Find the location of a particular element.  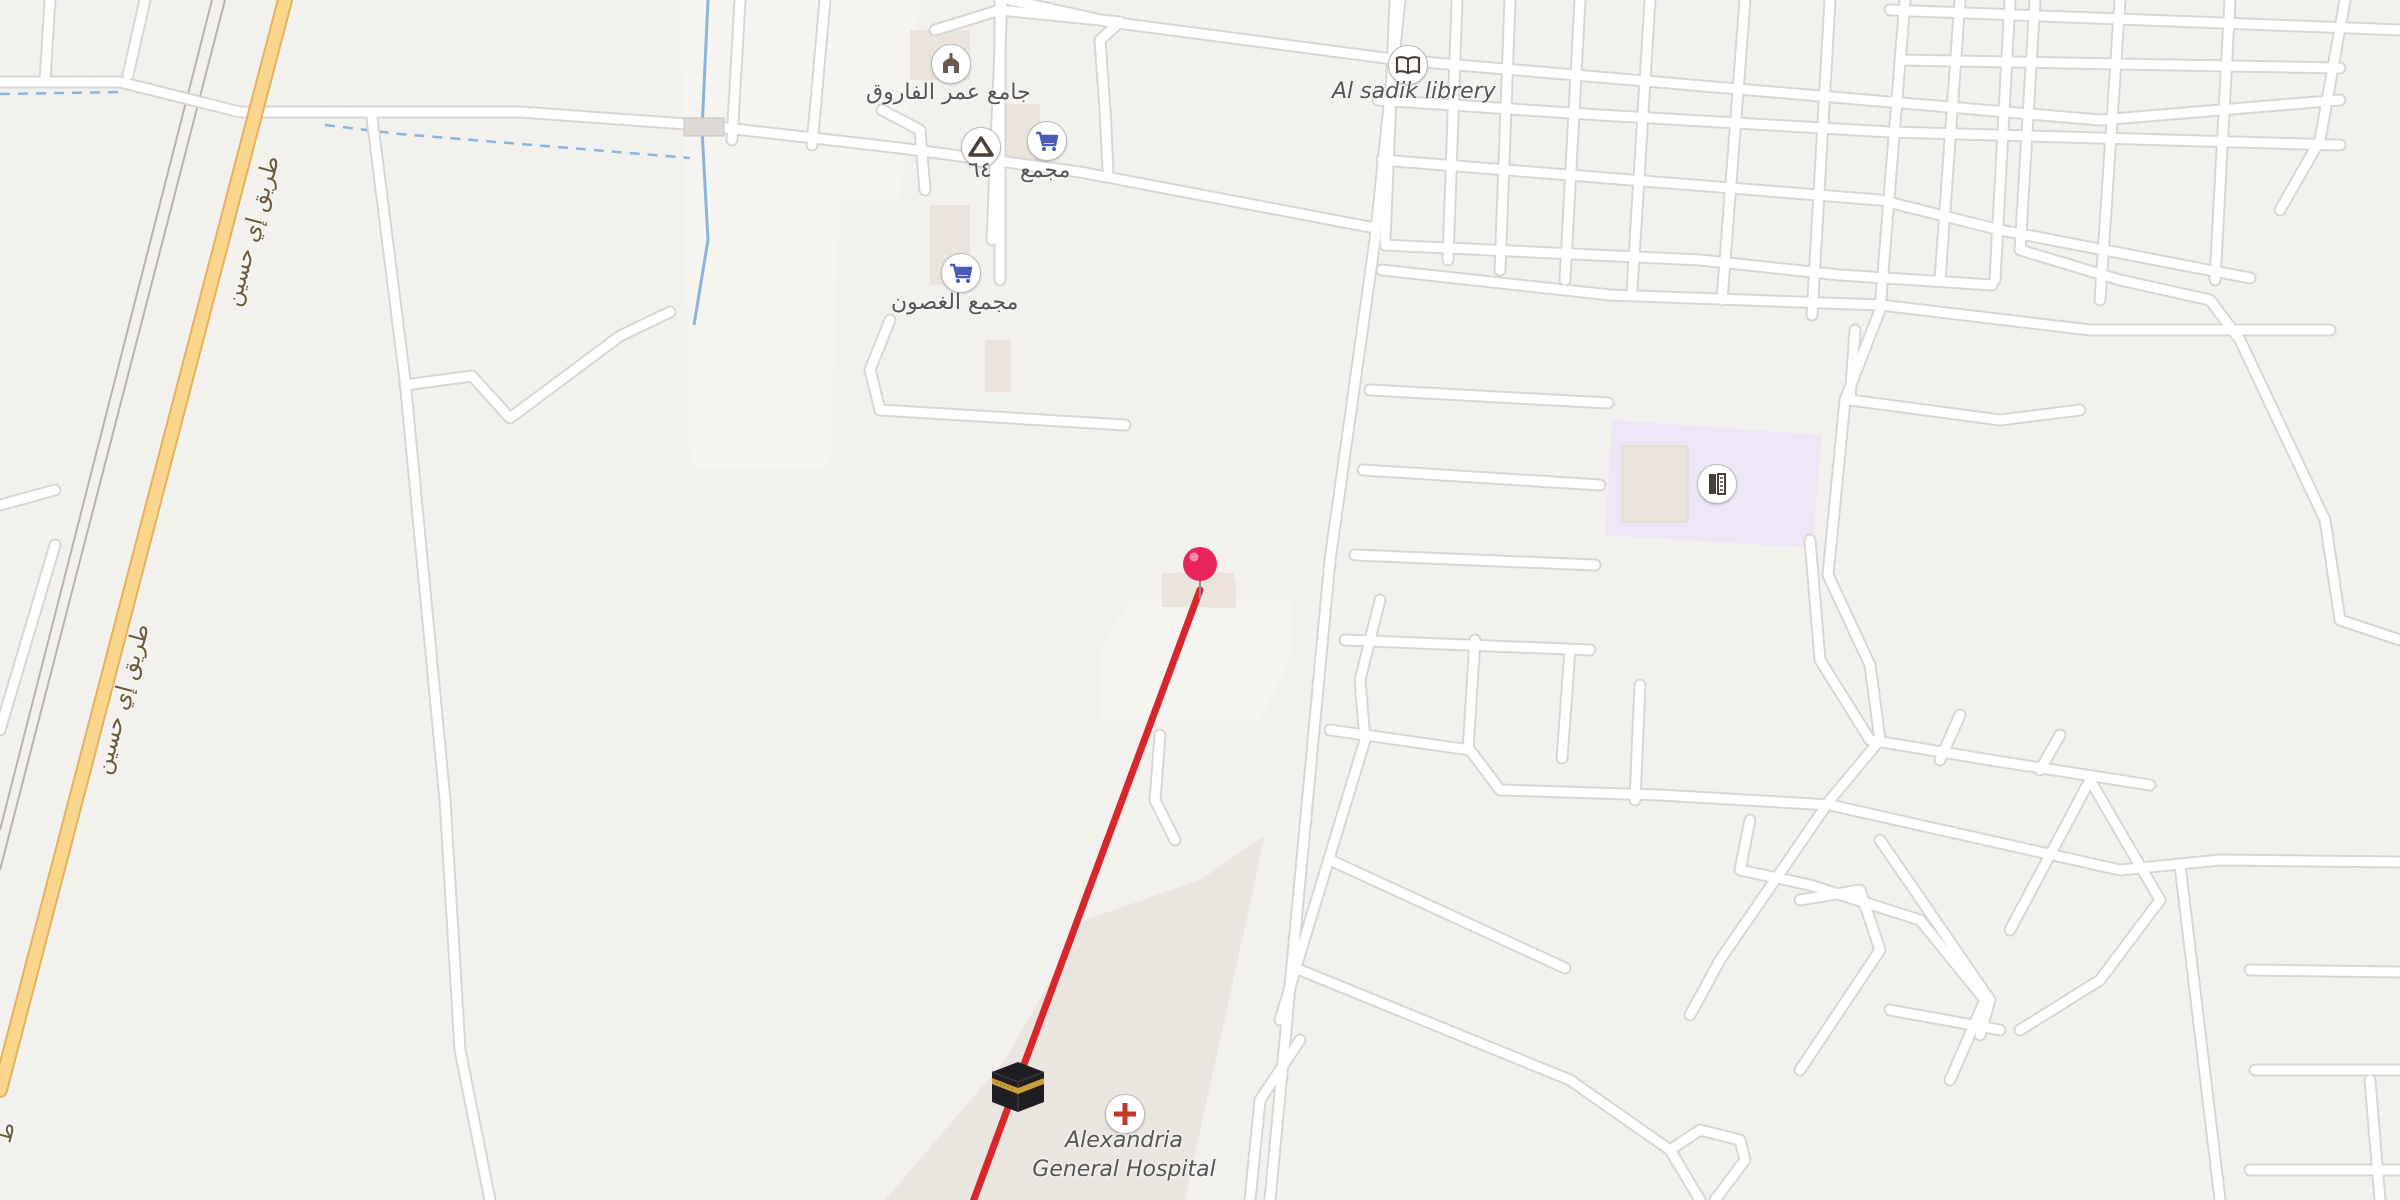

library-label: Al sadik librery is located at coordinates (1414, 91).